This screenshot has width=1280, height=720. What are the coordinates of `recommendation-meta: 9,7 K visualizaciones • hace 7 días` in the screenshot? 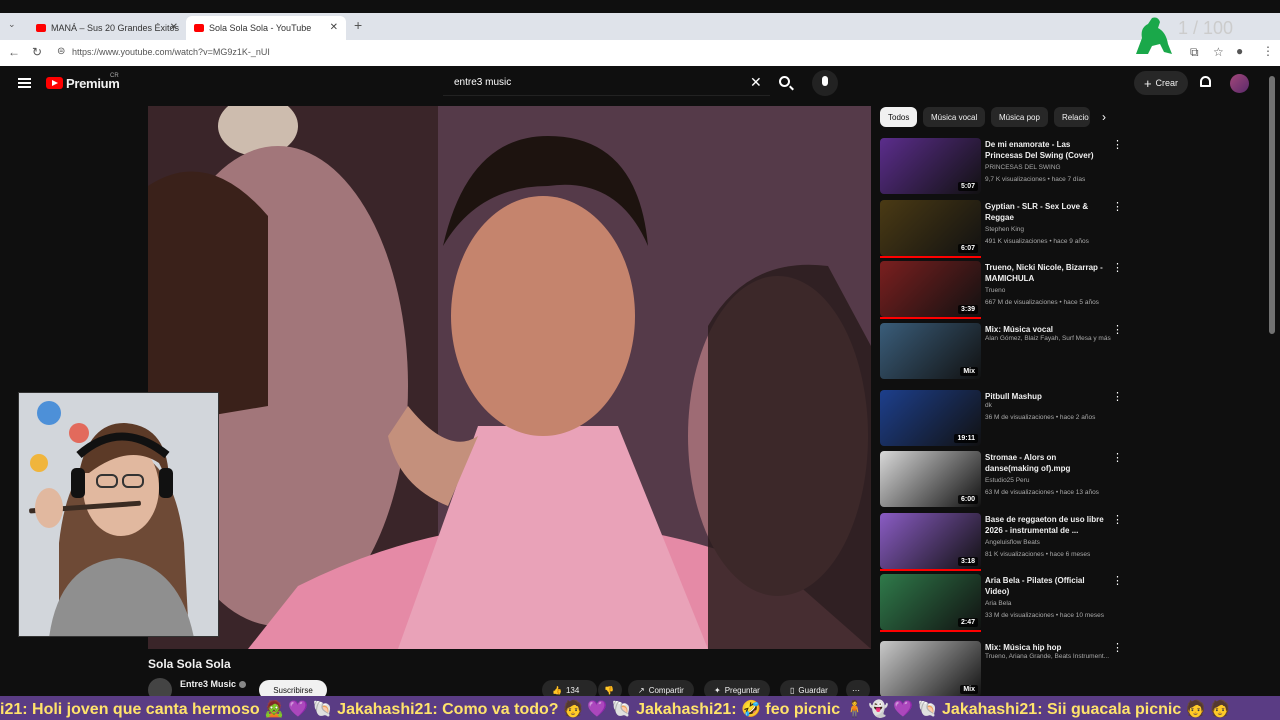 It's located at (1035, 179).